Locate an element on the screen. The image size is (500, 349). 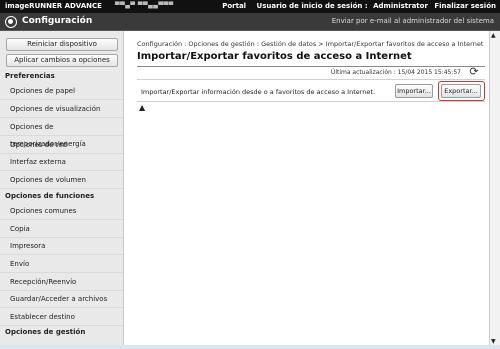
sidebar-item-volume: Opciones de volumen is located at coordinates (61, 180).